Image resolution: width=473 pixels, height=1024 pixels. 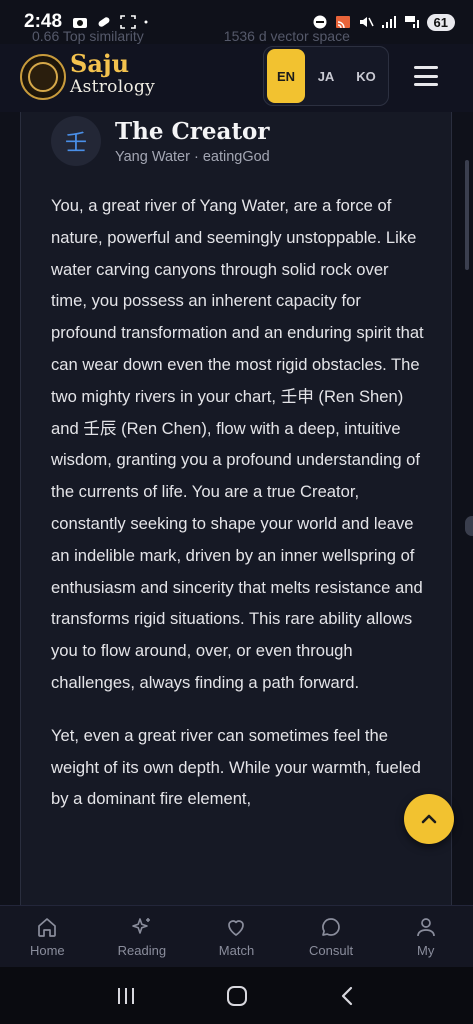 What do you see at coordinates (236, 950) in the screenshot?
I see `nav-match-label: Match` at bounding box center [236, 950].